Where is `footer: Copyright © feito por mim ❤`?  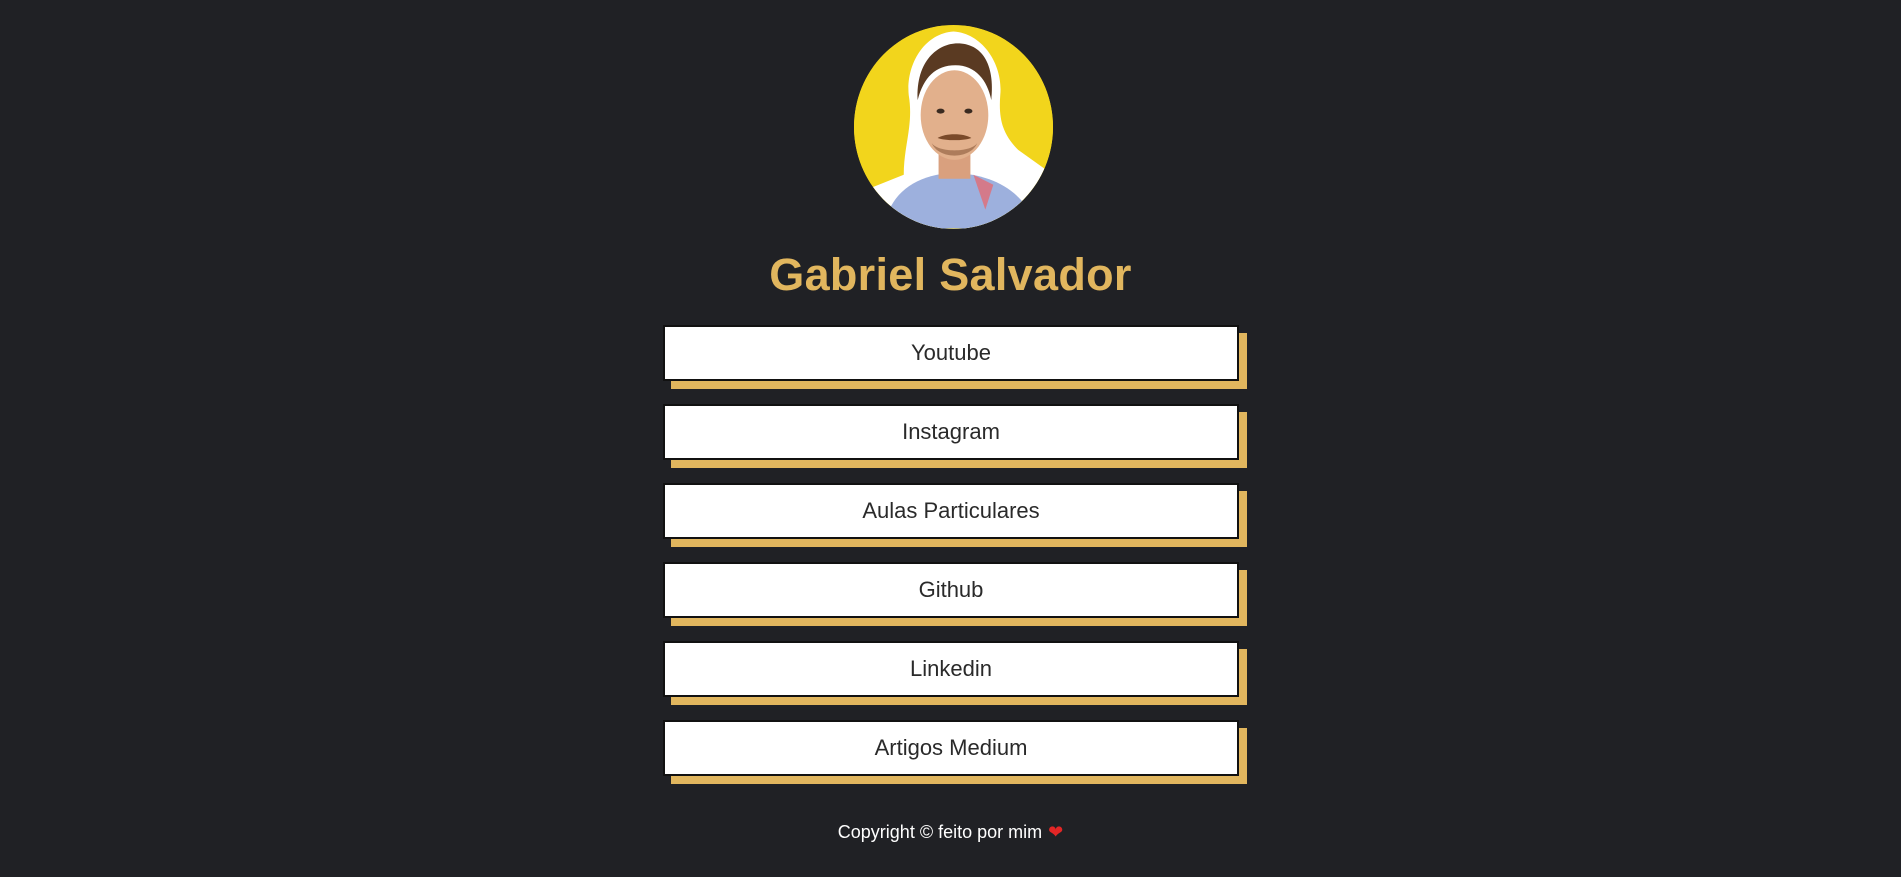 footer: Copyright © feito por mim ❤ is located at coordinates (950, 832).